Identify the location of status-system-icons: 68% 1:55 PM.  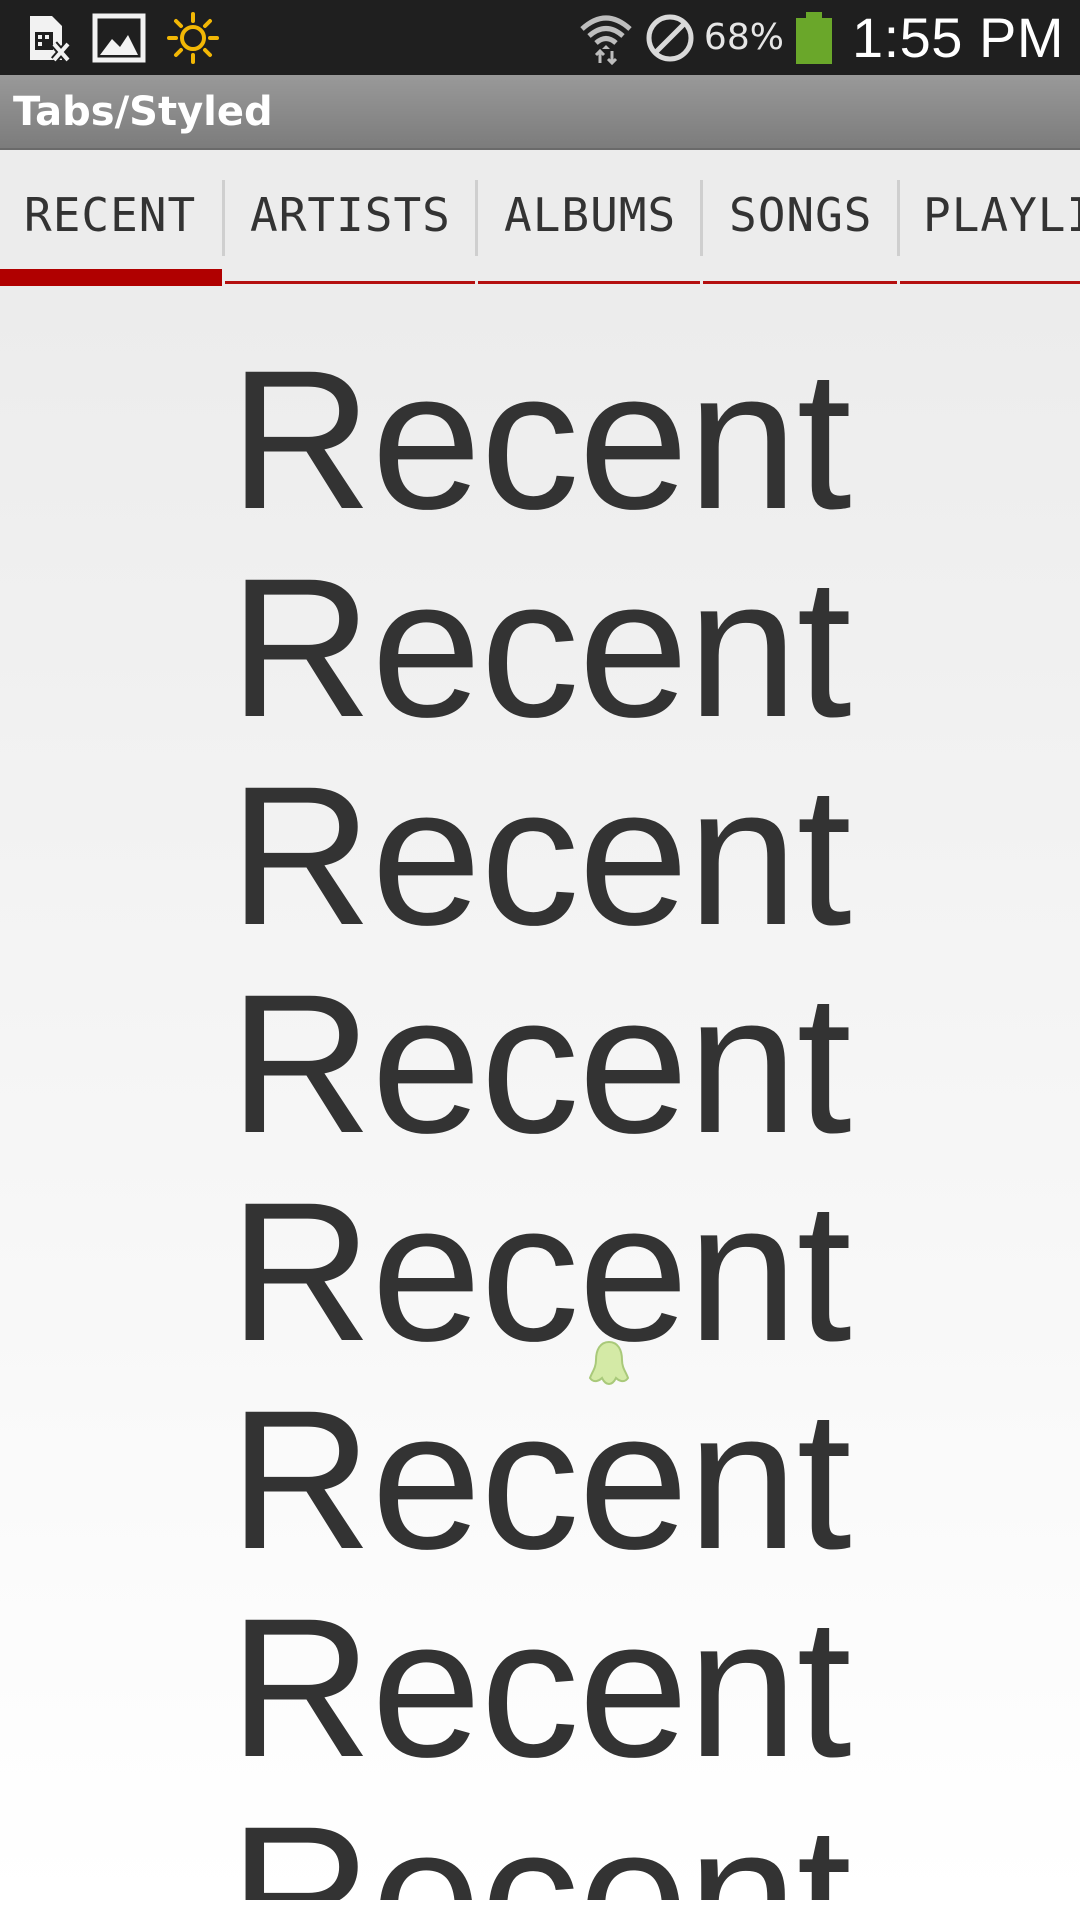
(821, 37).